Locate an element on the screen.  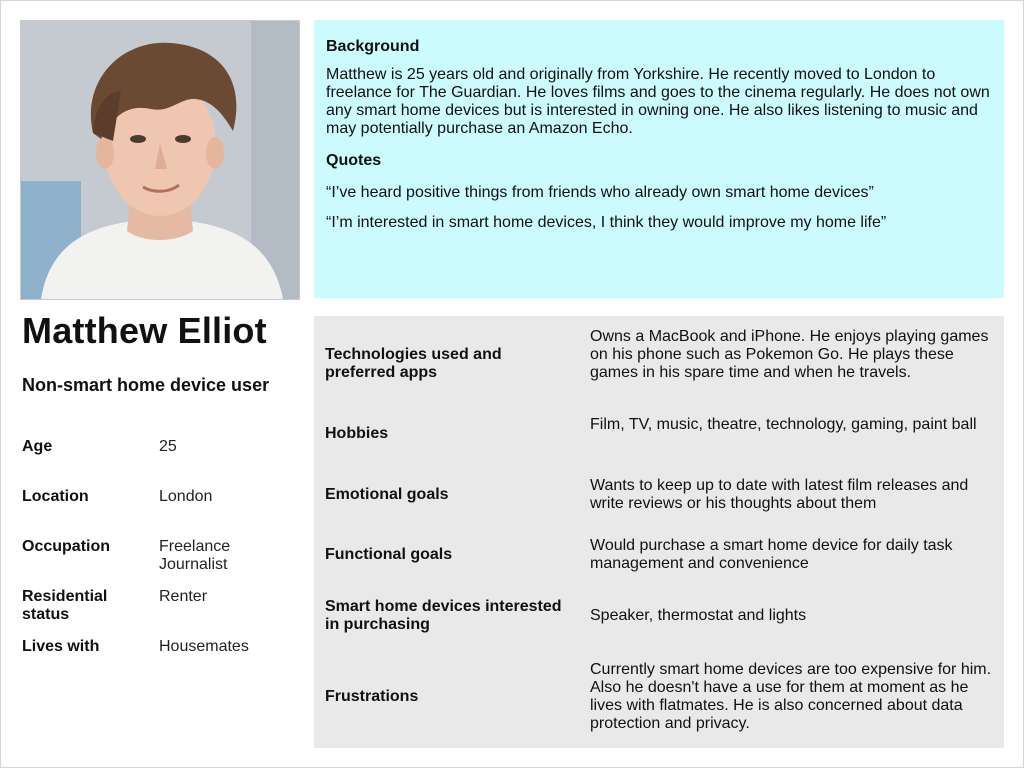
detail-label: Technologies used and preferred apps is located at coordinates (413, 363).